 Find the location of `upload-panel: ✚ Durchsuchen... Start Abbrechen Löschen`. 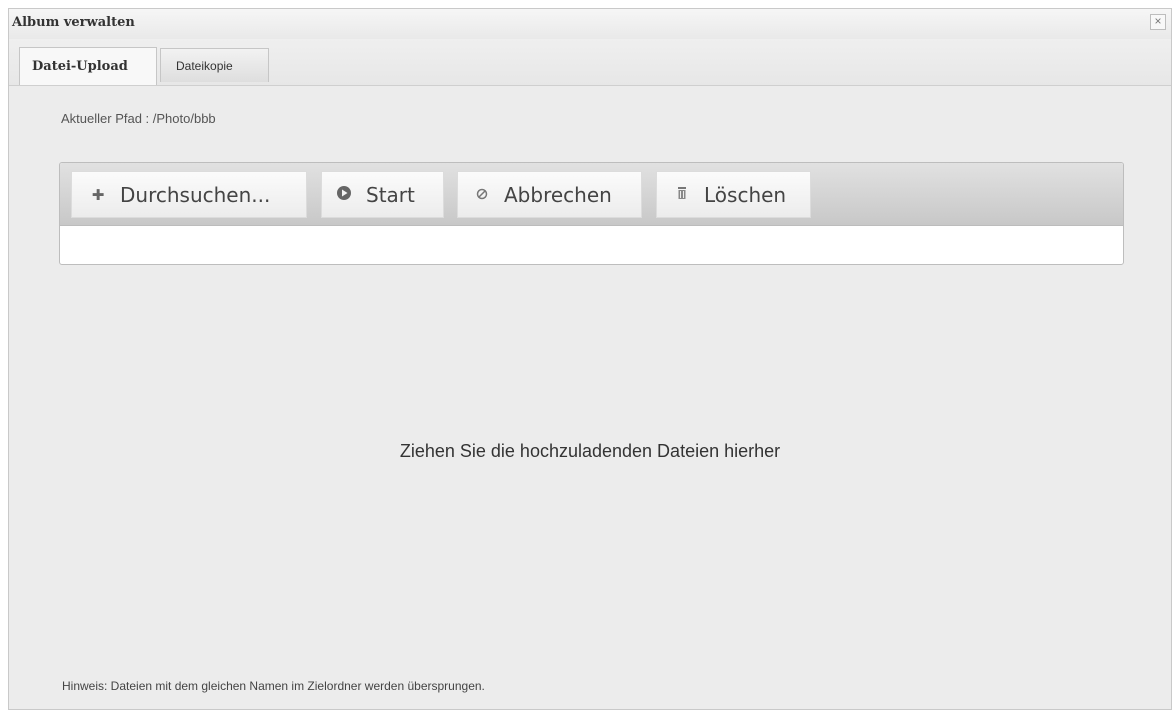

upload-panel: ✚ Durchsuchen... Start Abbrechen Löschen is located at coordinates (591, 213).